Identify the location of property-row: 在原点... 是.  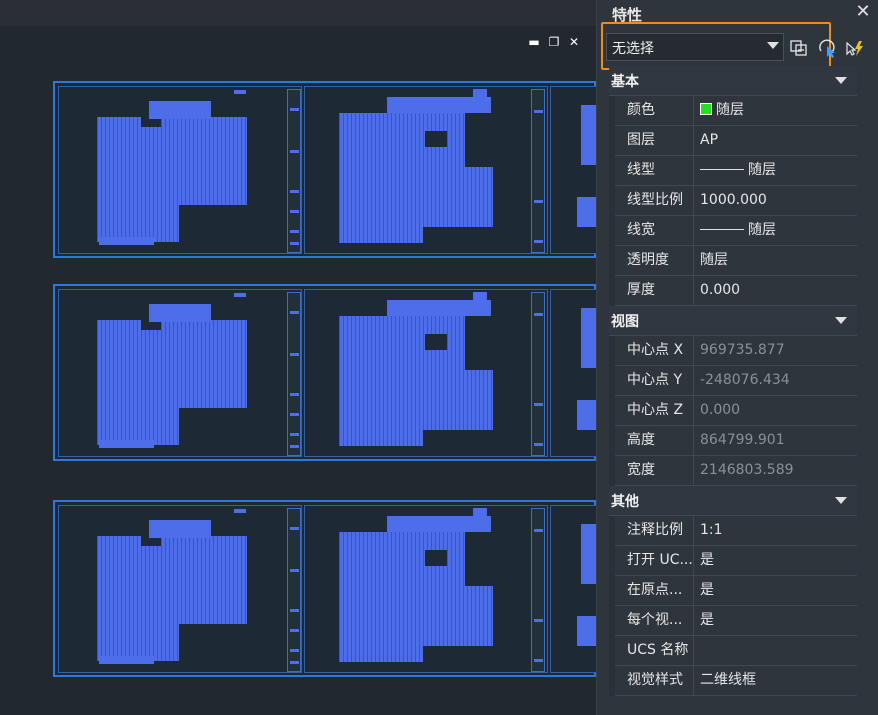
(733, 591).